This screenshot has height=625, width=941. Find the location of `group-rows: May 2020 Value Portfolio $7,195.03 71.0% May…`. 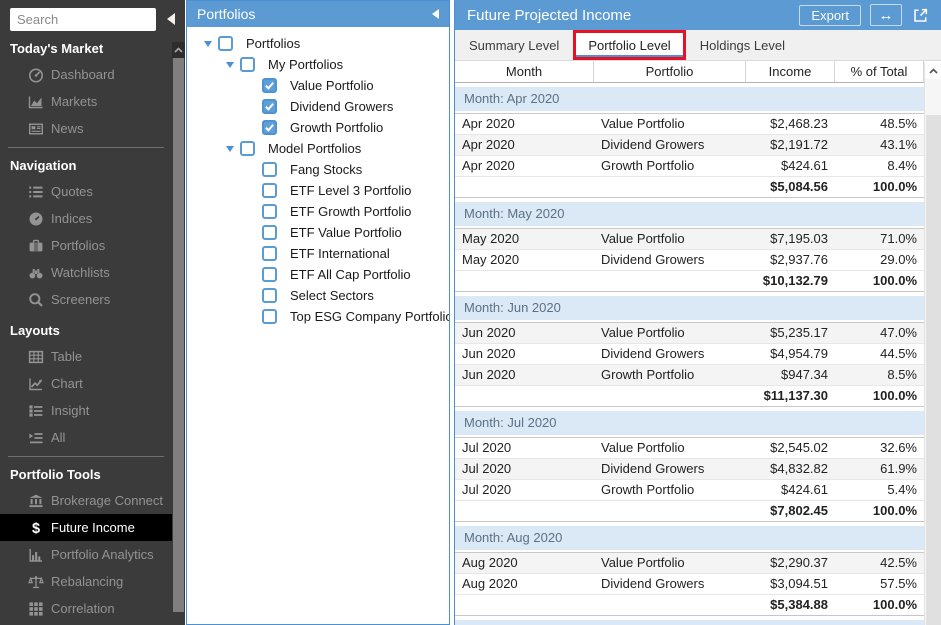

group-rows: May 2020 Value Portfolio $7,195.03 71.0% May… is located at coordinates (689, 260).